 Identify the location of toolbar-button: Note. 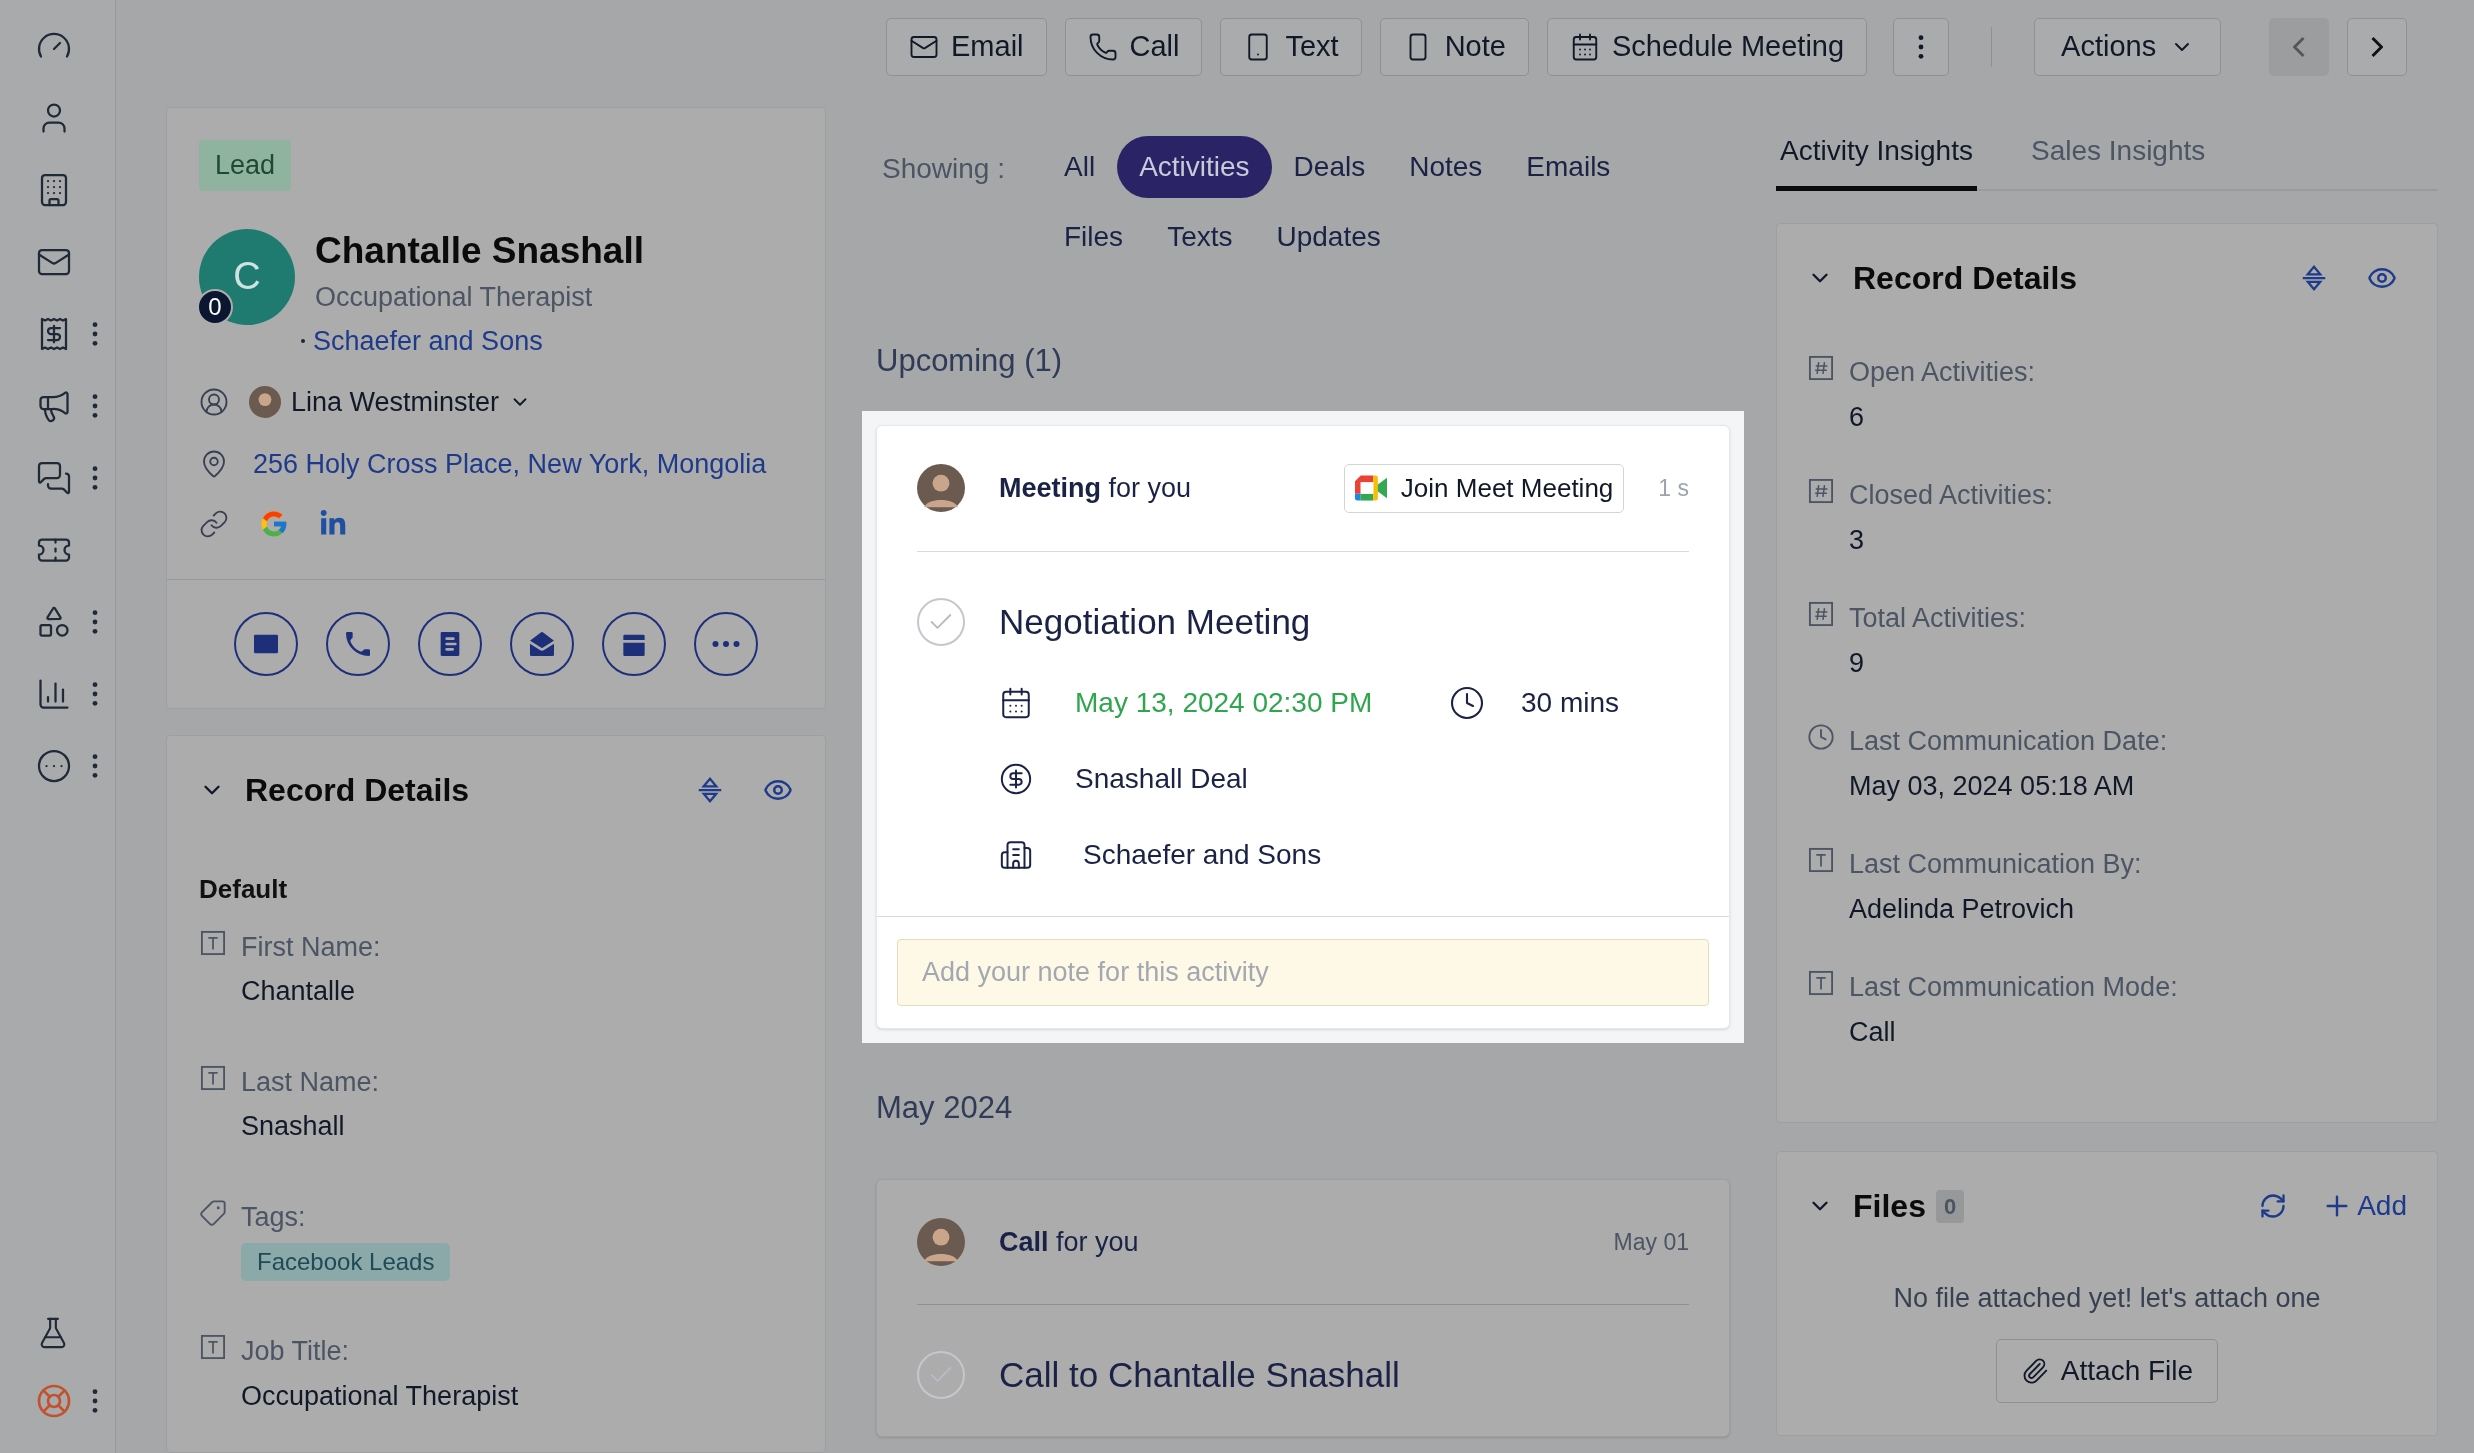
(1454, 47).